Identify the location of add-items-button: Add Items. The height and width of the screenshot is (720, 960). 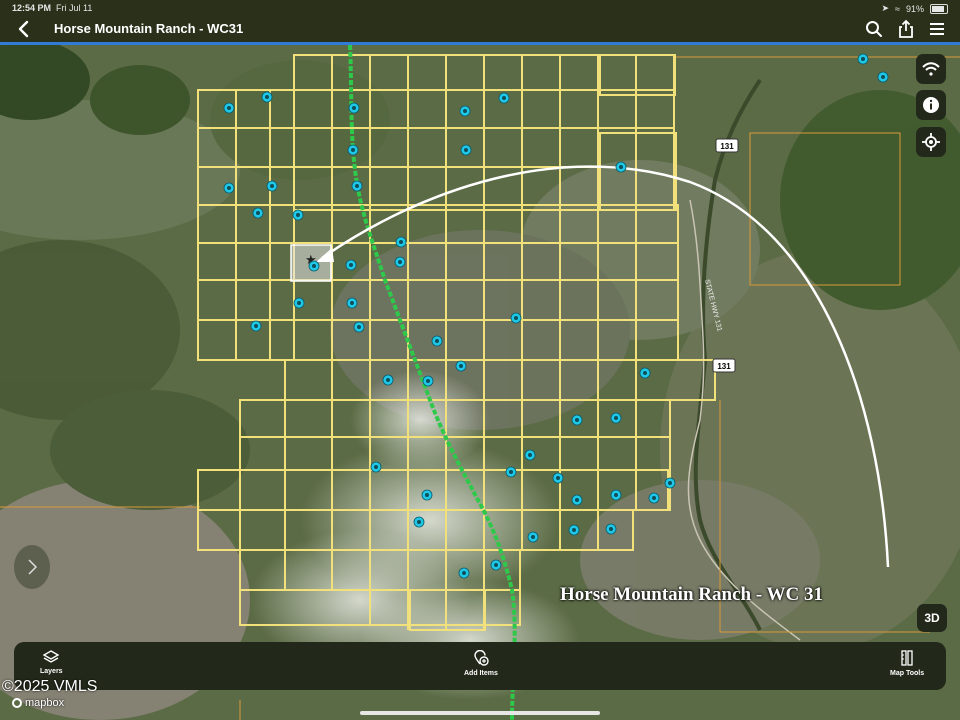
(481, 663).